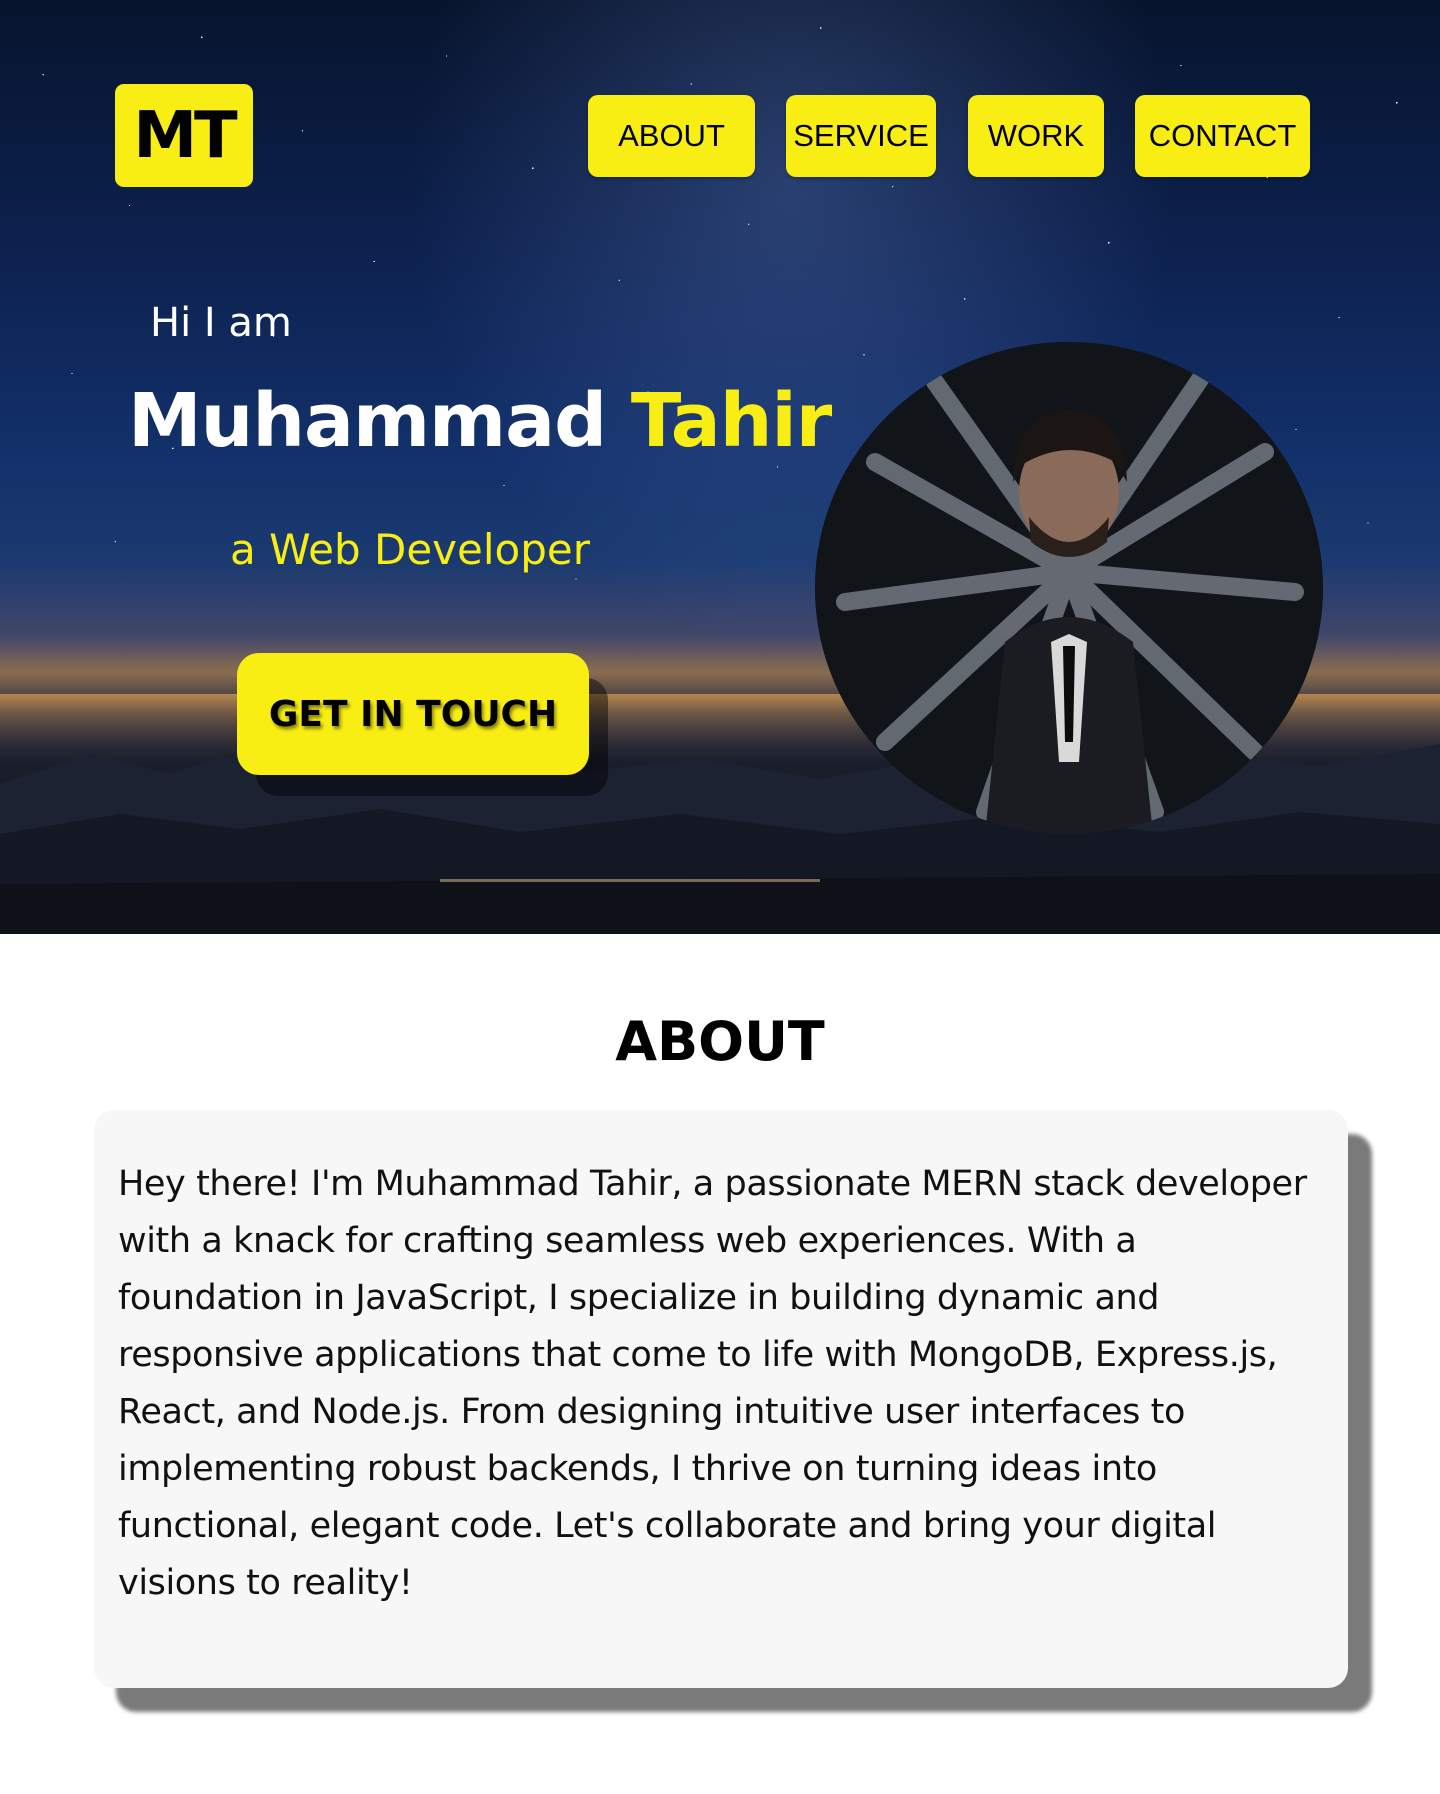  I want to click on hero-greeting: Hi I am, so click(221, 323).